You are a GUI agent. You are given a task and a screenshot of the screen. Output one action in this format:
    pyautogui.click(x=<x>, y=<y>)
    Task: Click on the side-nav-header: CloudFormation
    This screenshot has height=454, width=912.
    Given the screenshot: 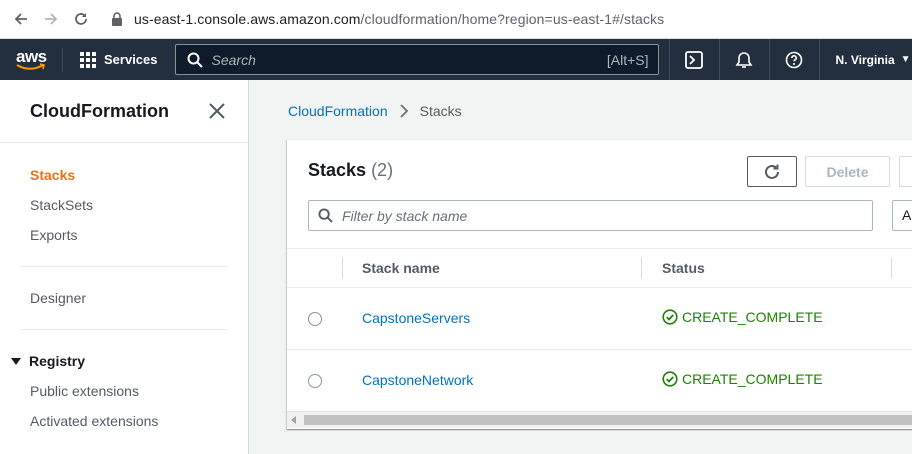 What is the action you would take?
    pyautogui.click(x=124, y=111)
    